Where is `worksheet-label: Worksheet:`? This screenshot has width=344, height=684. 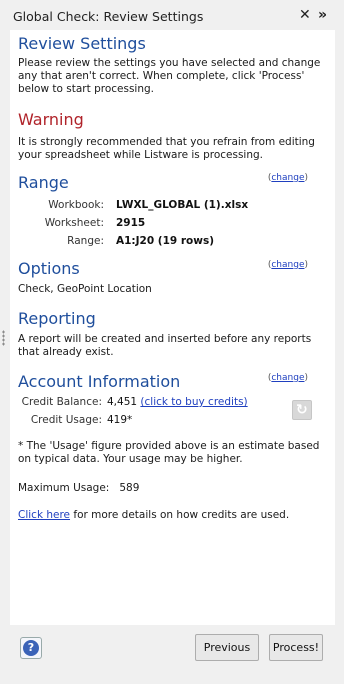
worksheet-label: Worksheet: is located at coordinates (74, 223).